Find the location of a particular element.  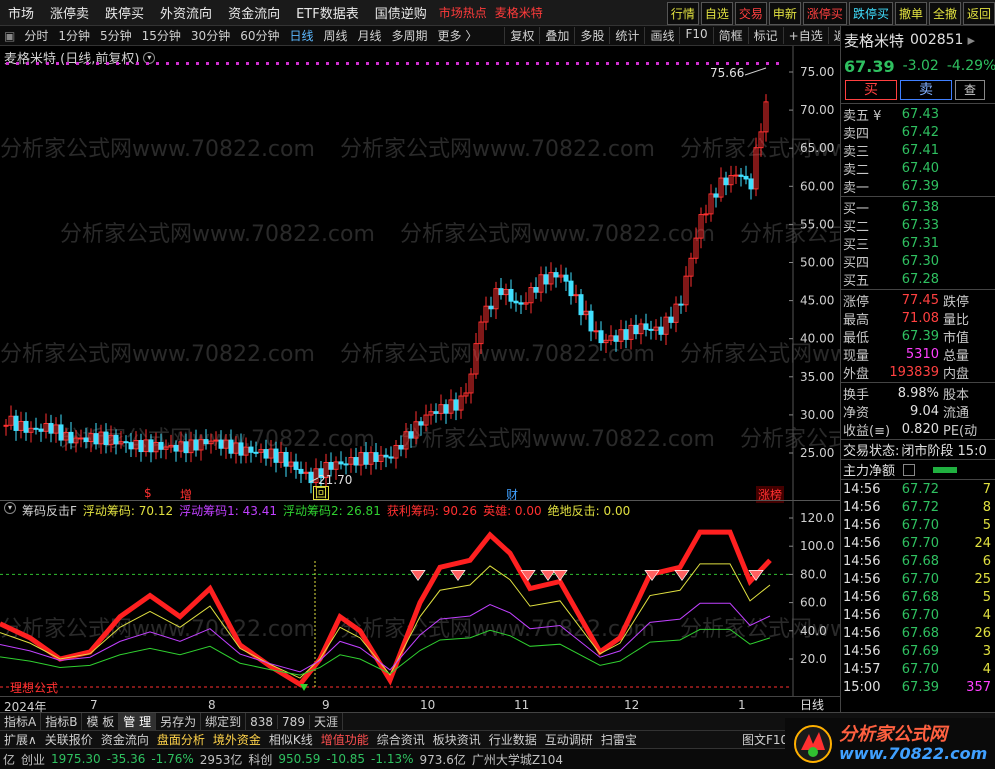

indicator-tab-7: 789 is located at coordinates (294, 721).